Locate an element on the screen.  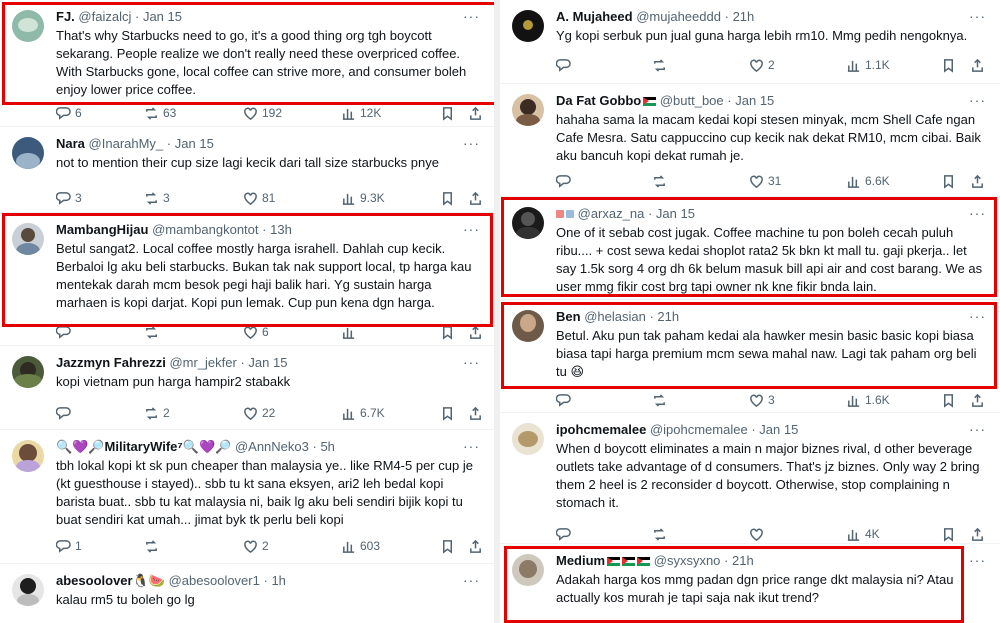
author-name: abesoolover🐧🍉 is located at coordinates (110, 580).